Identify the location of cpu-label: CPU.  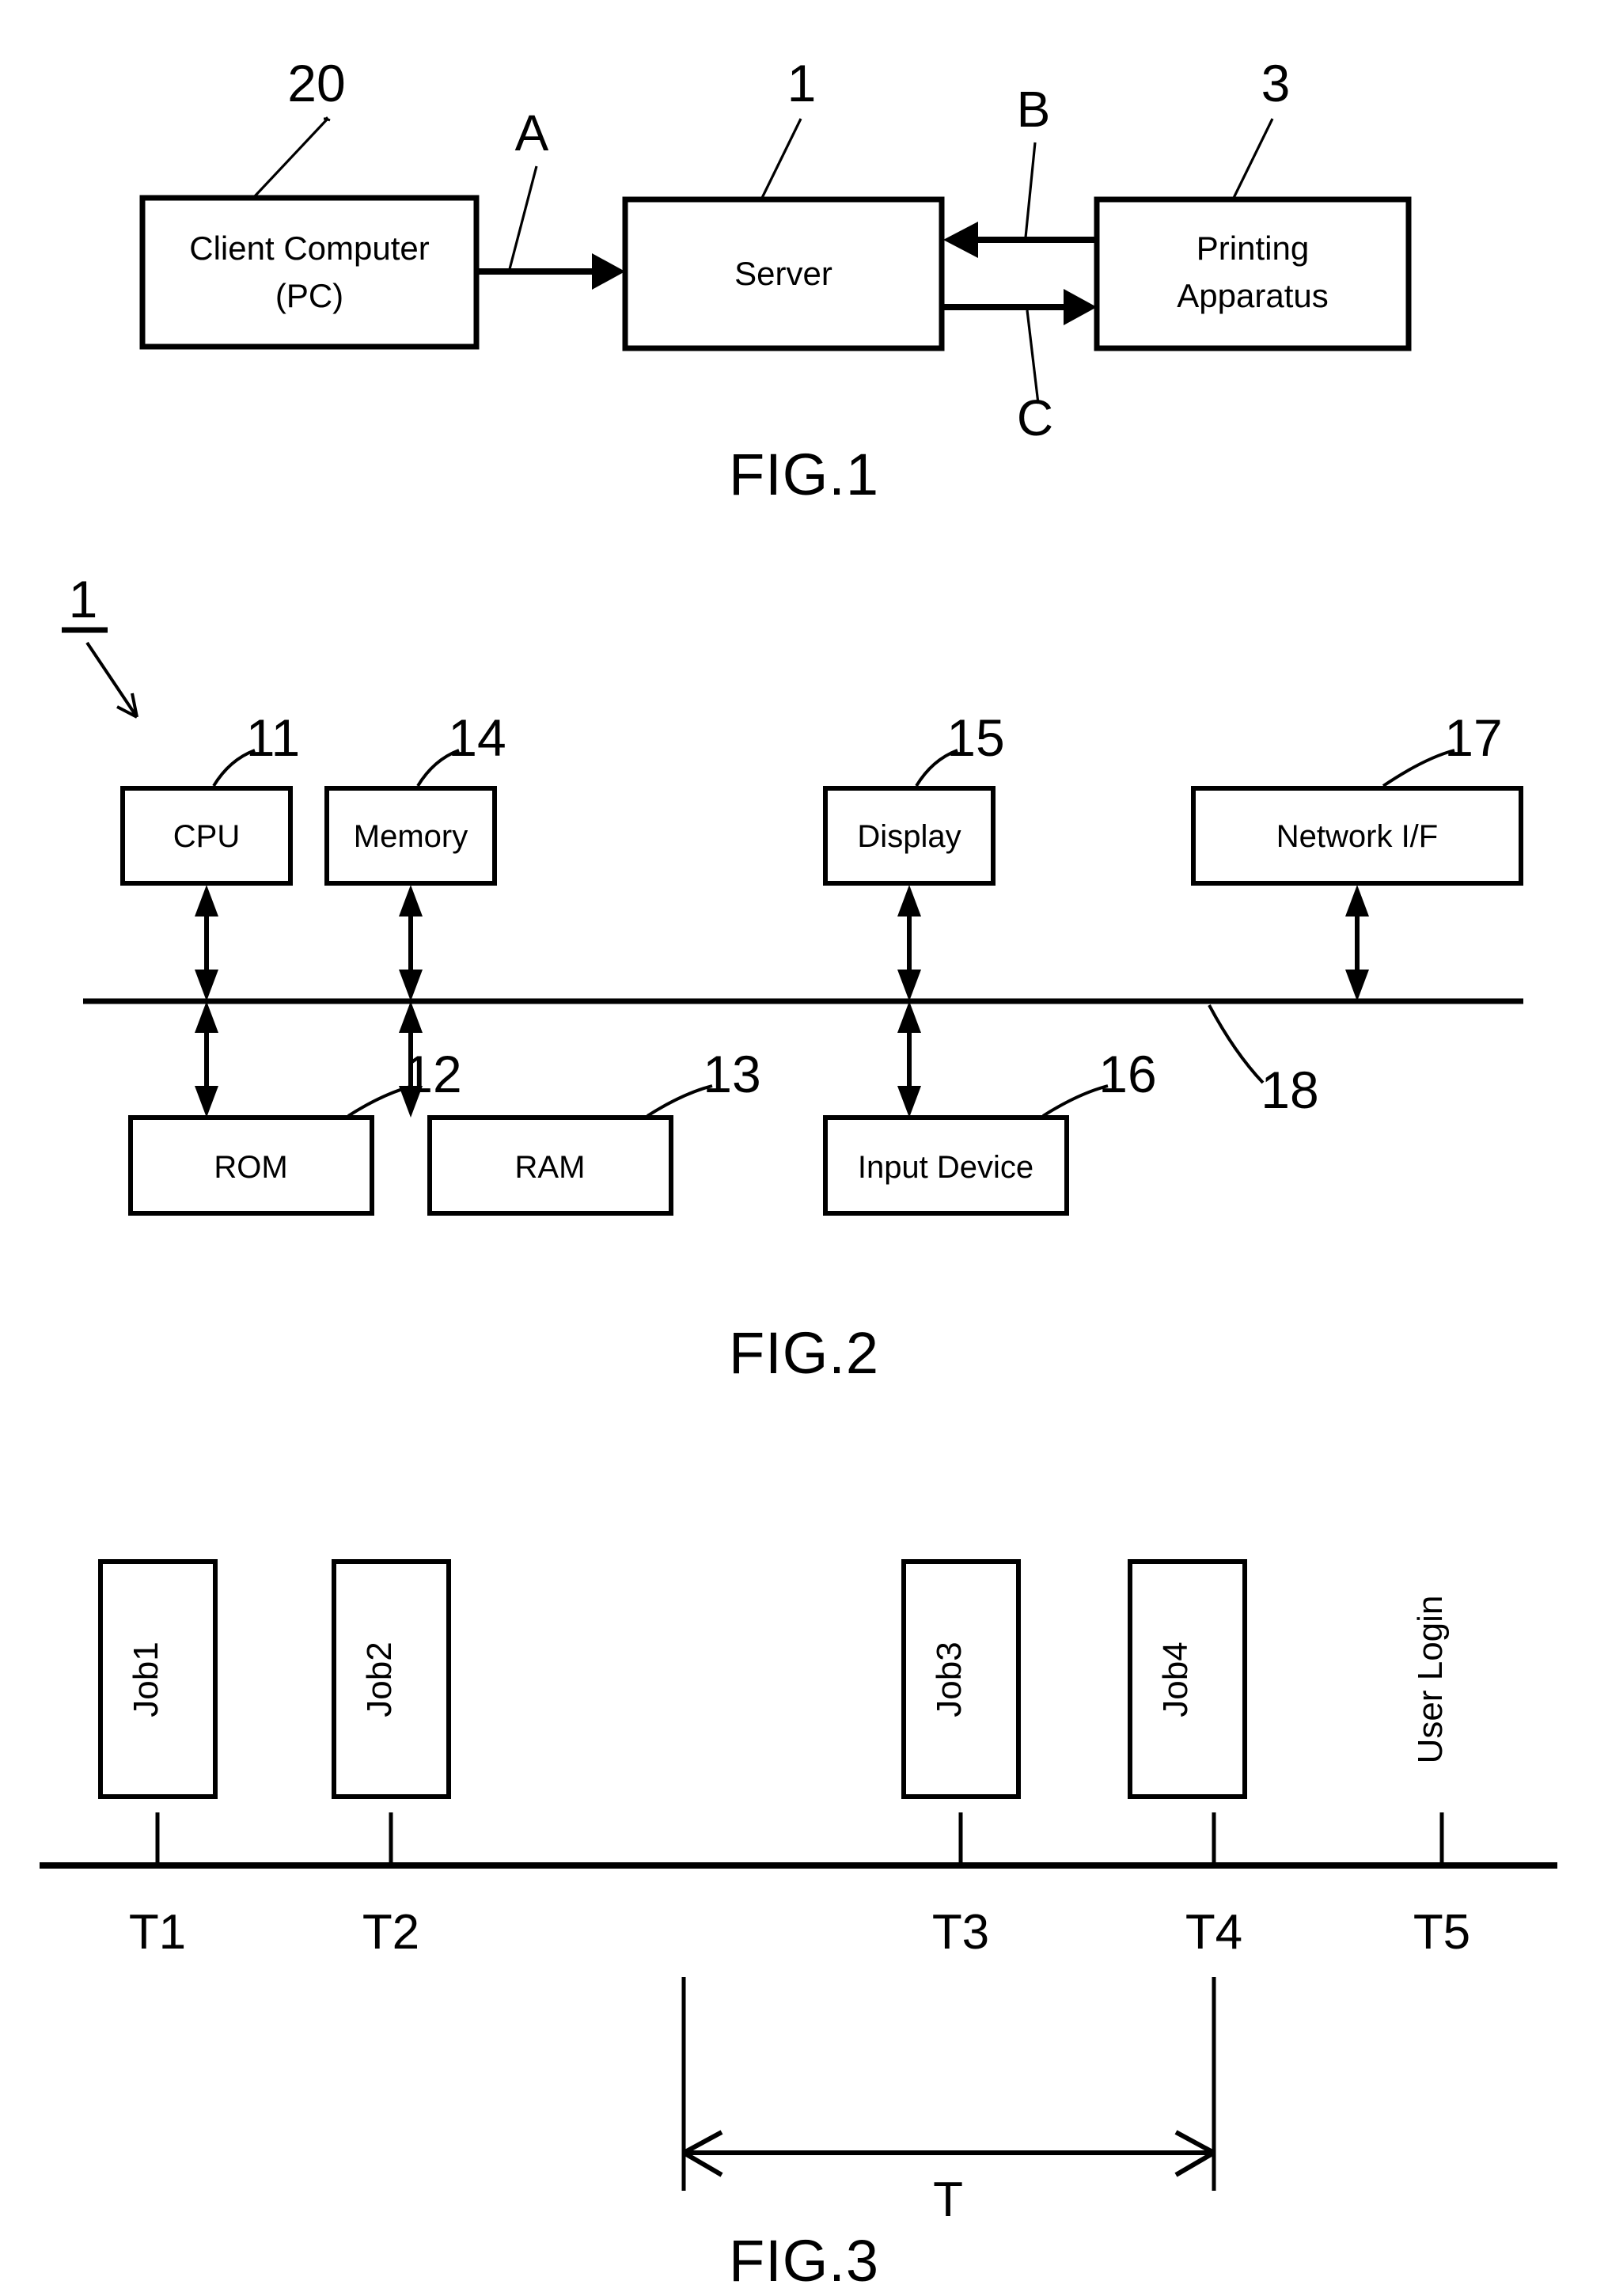
(207, 836).